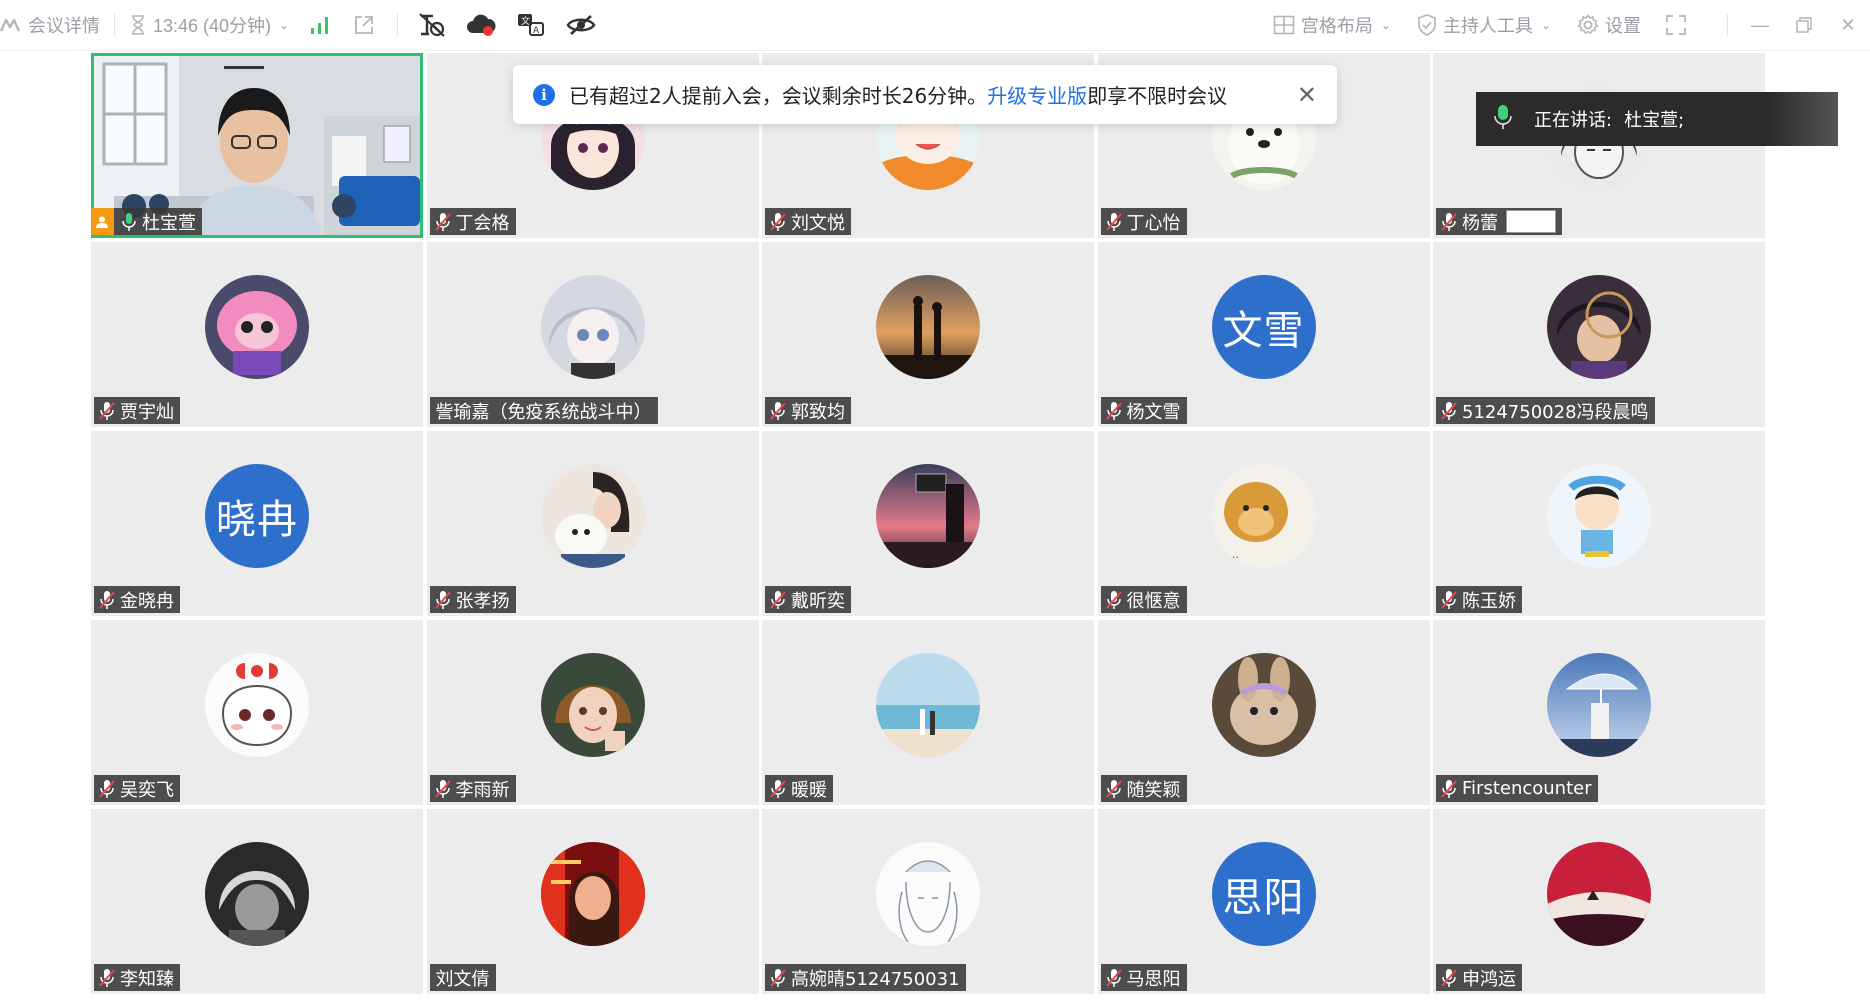 The image size is (1870, 1001). What do you see at coordinates (1307, 95) in the screenshot?
I see `close-icon: ✕` at bounding box center [1307, 95].